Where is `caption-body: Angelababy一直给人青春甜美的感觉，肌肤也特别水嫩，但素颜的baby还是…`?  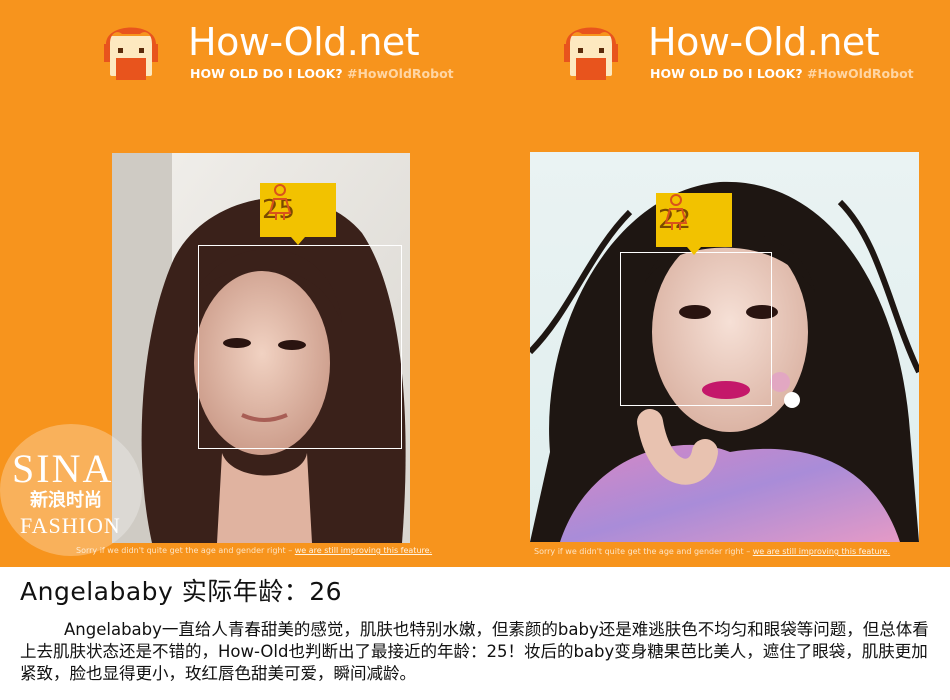 caption-body: Angelababy一直给人青春甜美的感觉，肌肤也特别水嫩，但素颜的baby还是… is located at coordinates (474, 651).